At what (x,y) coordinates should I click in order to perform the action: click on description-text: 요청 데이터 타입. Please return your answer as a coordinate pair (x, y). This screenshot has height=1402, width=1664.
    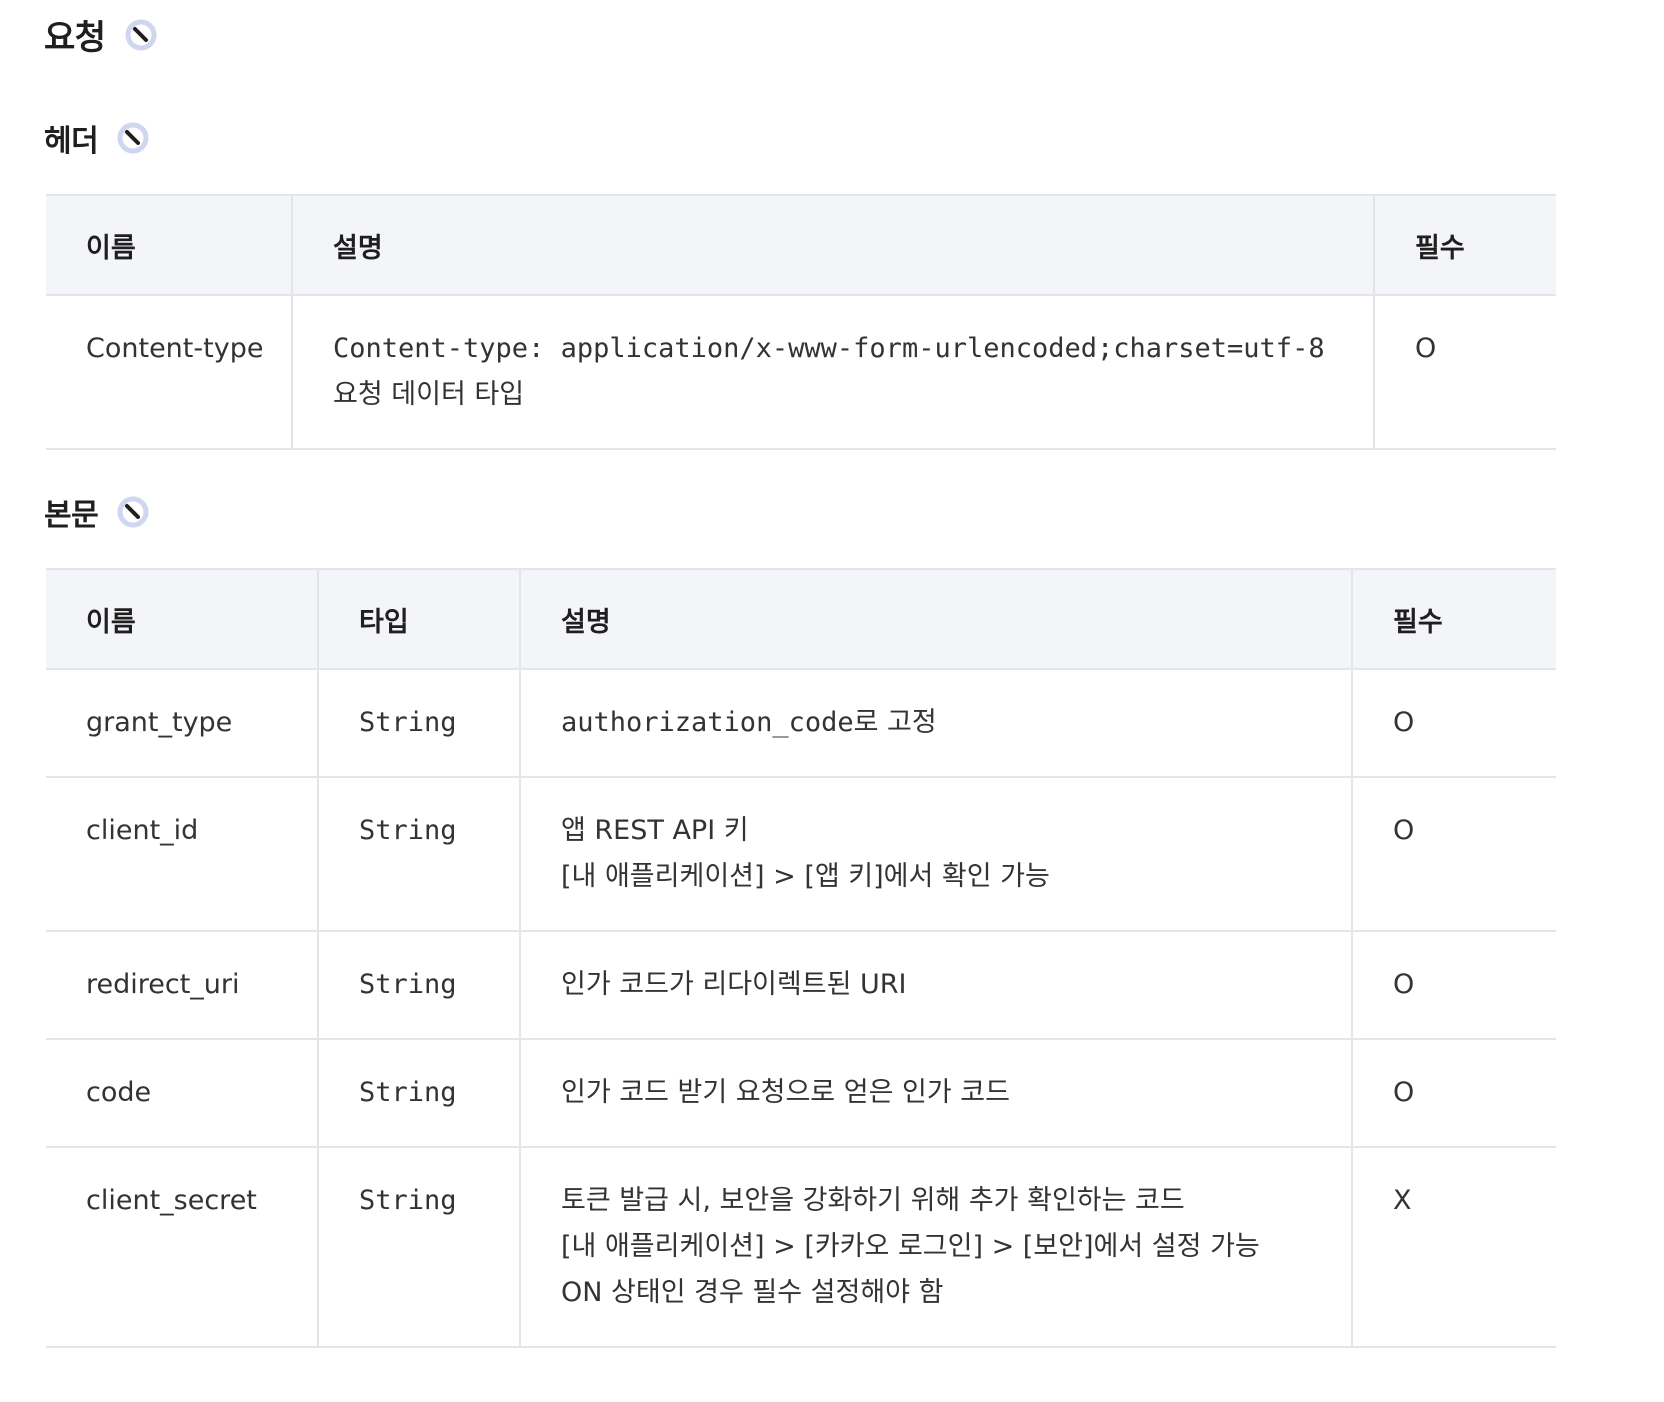
    Looking at the image, I should click on (429, 394).